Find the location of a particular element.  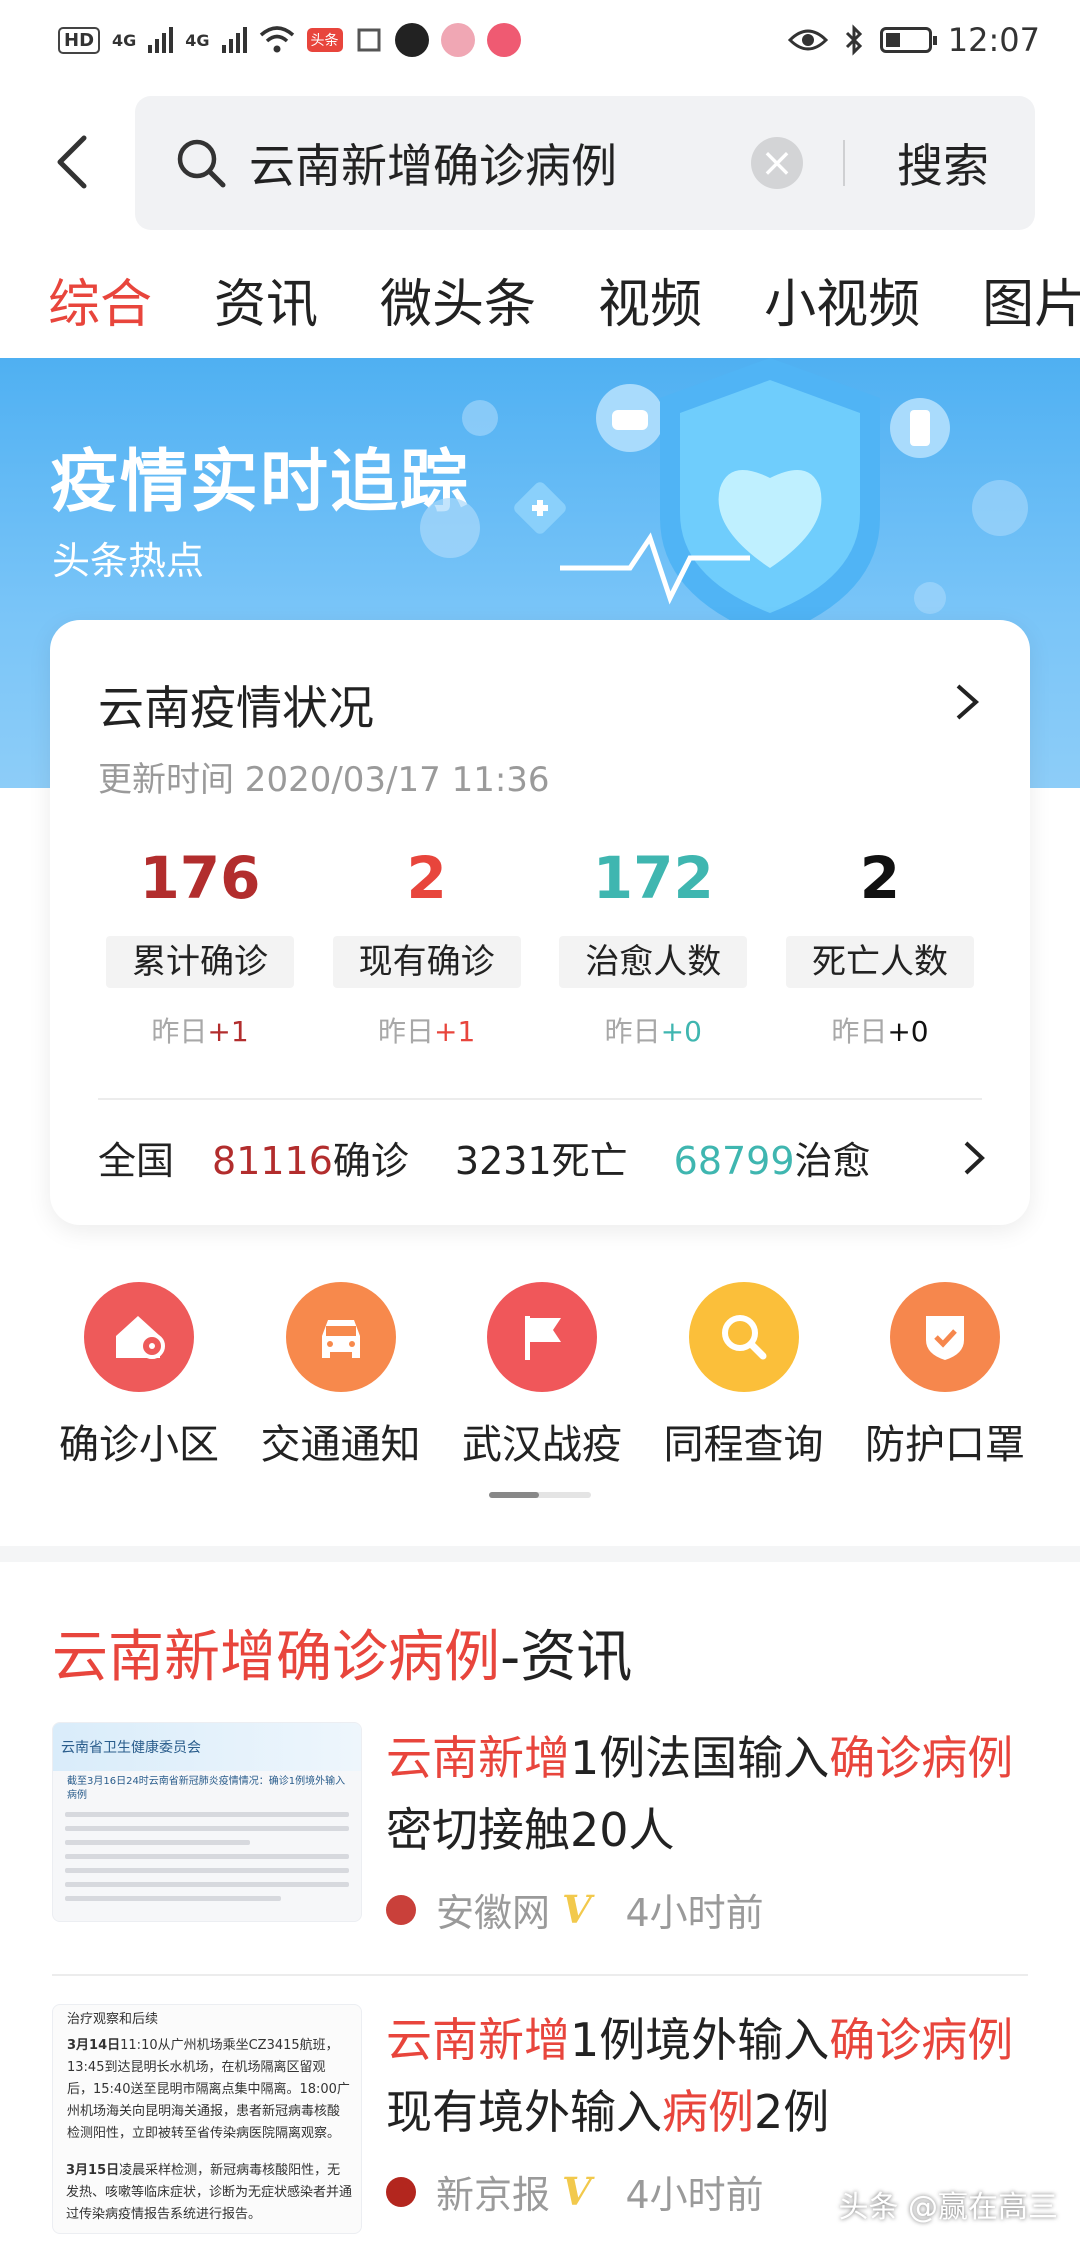

thumb-para1-date: 3月14日 is located at coordinates (94, 2045).